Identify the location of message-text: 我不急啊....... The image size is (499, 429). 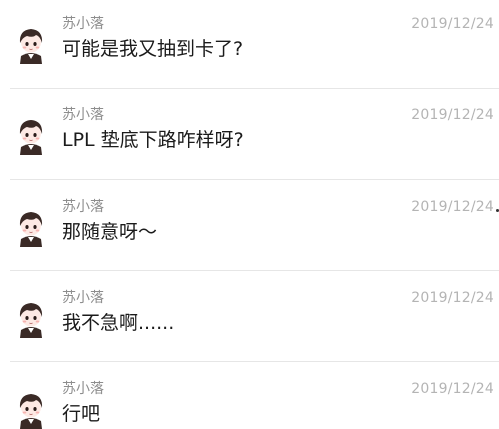
(118, 323).